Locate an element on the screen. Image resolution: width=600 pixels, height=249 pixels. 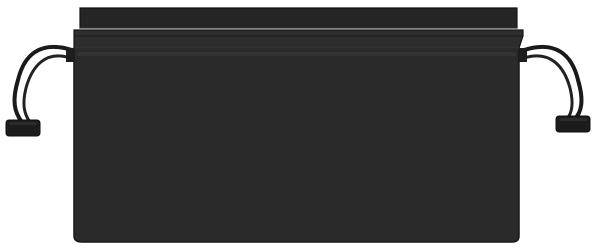
right-handle-rope-inner is located at coordinates (548, 88).